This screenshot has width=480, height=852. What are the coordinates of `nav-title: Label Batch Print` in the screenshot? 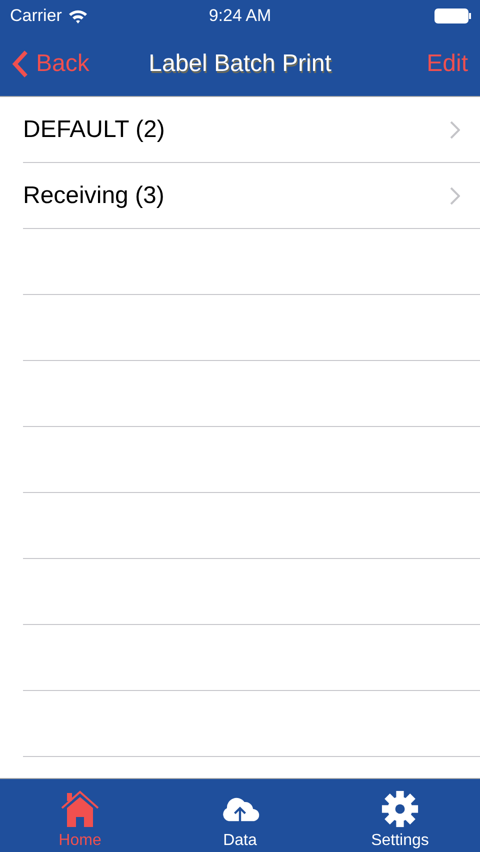 It's located at (240, 63).